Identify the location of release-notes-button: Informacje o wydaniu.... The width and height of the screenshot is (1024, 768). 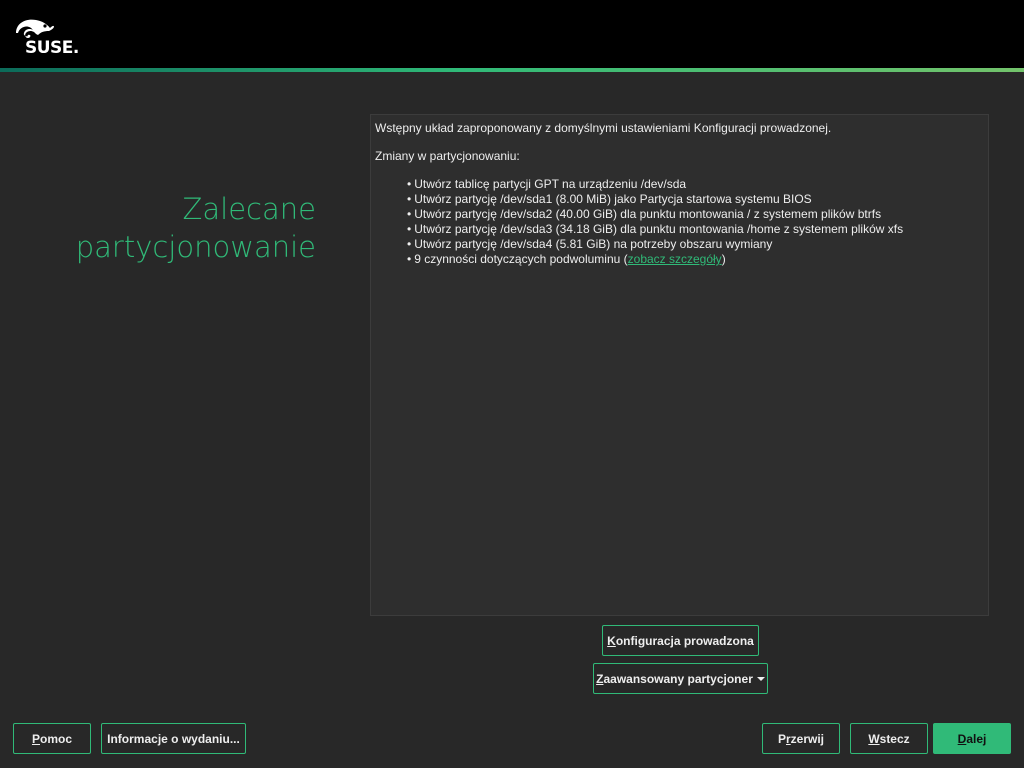
(173, 738).